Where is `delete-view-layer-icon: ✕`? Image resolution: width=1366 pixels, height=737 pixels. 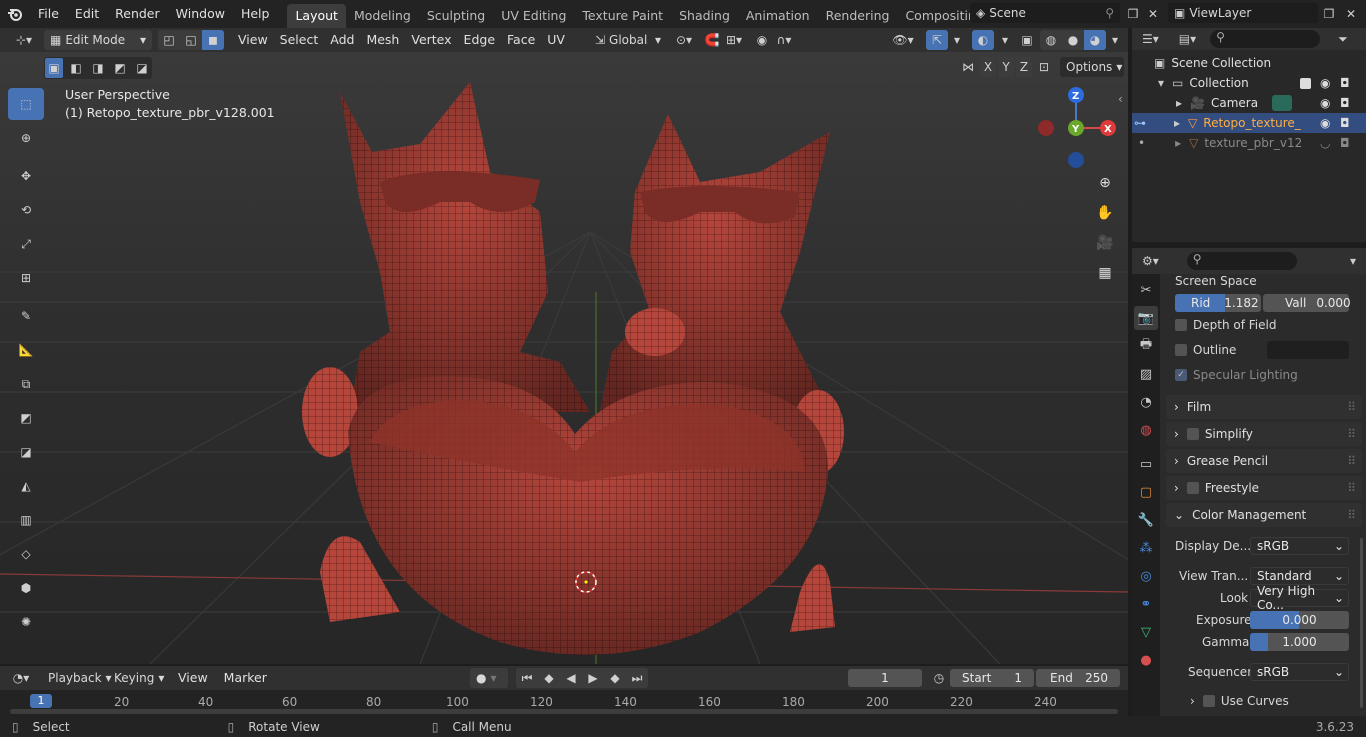
delete-view-layer-icon: ✕ is located at coordinates (1351, 14).